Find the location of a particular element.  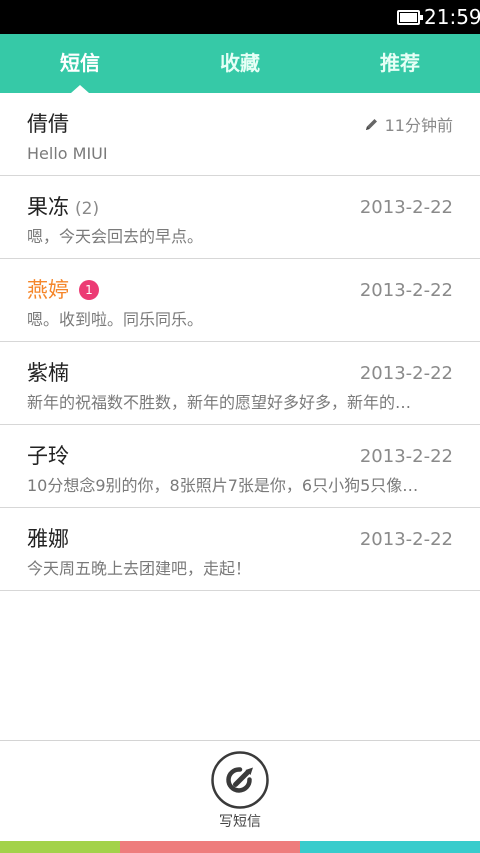

contact-name-line: 果冻 (2) is located at coordinates (63, 208).